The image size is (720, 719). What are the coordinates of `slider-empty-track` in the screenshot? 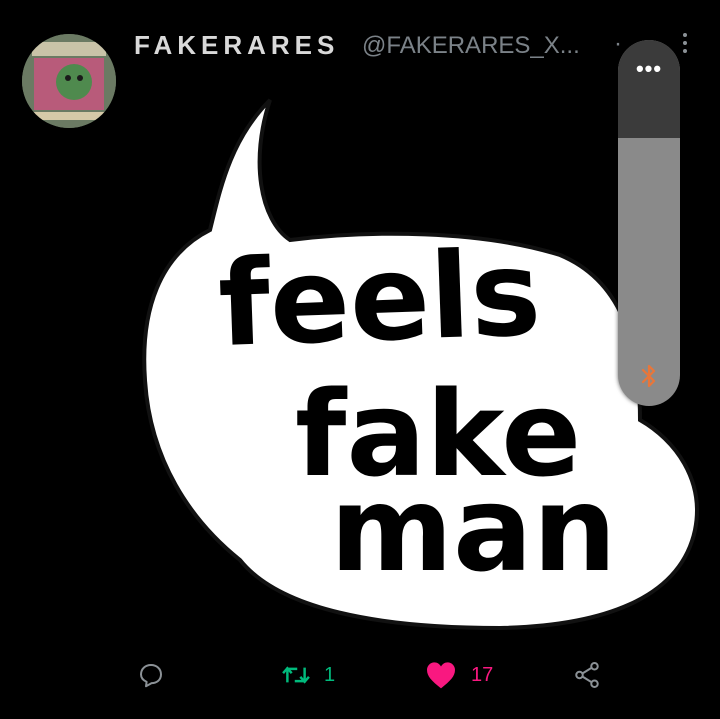 It's located at (649, 89).